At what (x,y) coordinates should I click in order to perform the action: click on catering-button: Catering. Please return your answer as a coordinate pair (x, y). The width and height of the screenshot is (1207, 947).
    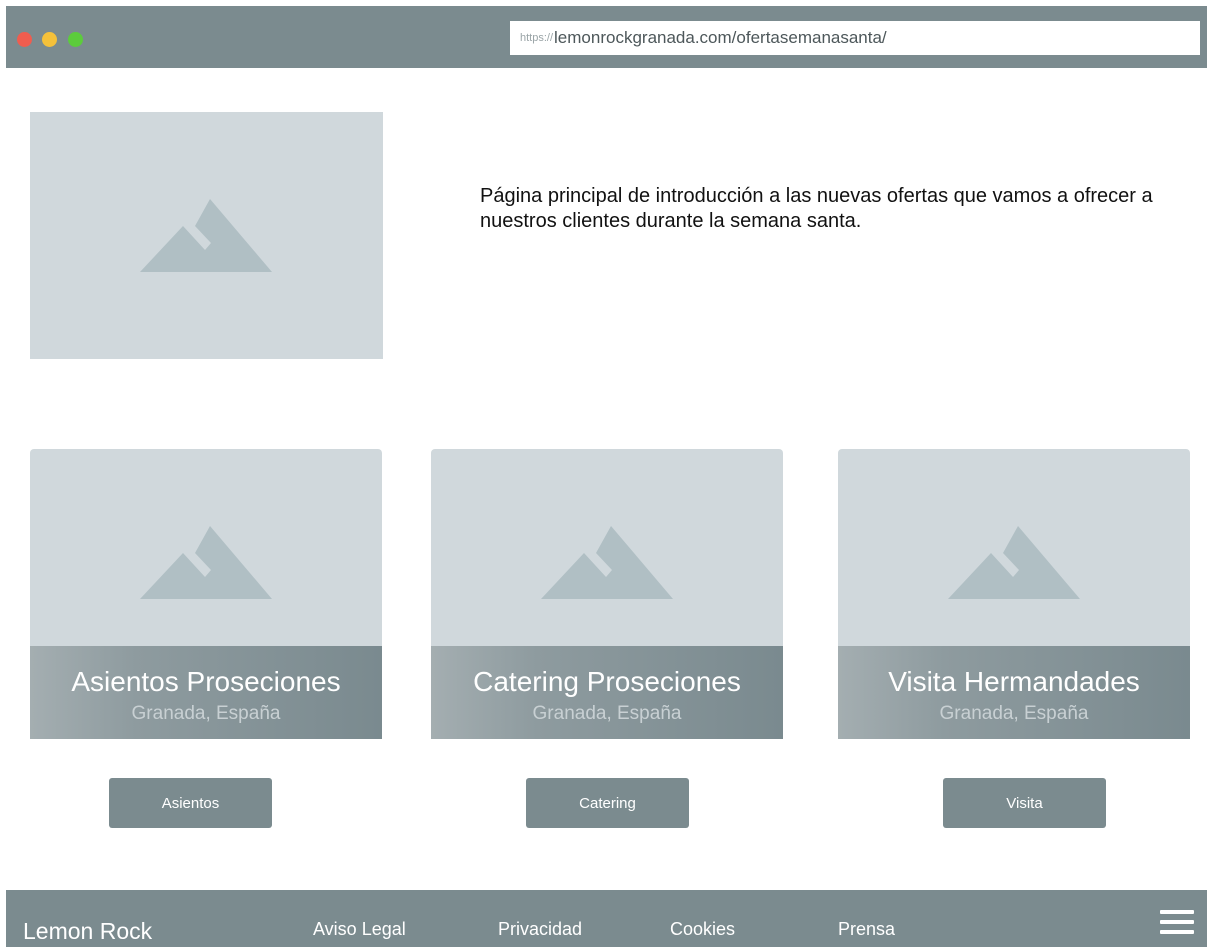
    Looking at the image, I should click on (607, 803).